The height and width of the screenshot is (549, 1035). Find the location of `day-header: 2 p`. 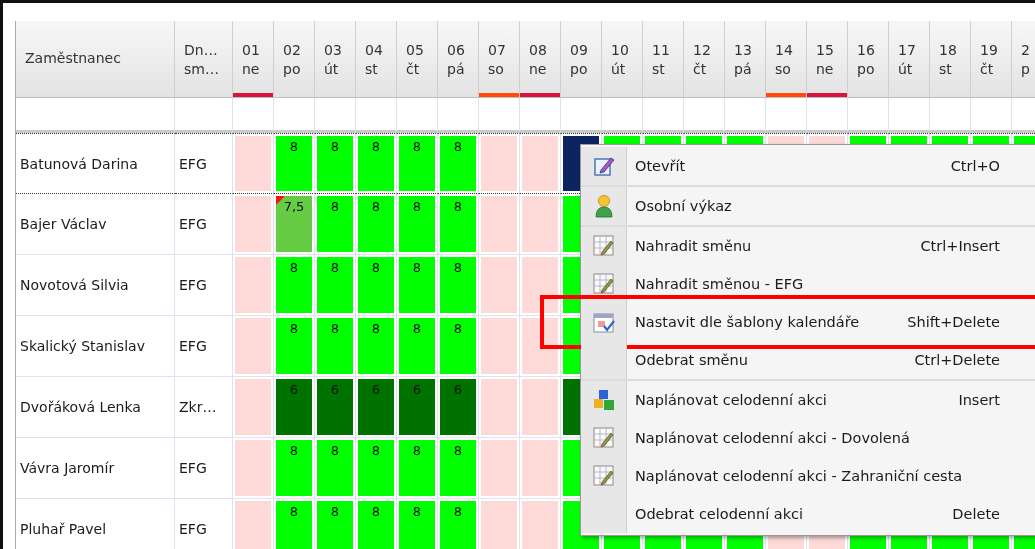

day-header: 2 p is located at coordinates (1023, 59).